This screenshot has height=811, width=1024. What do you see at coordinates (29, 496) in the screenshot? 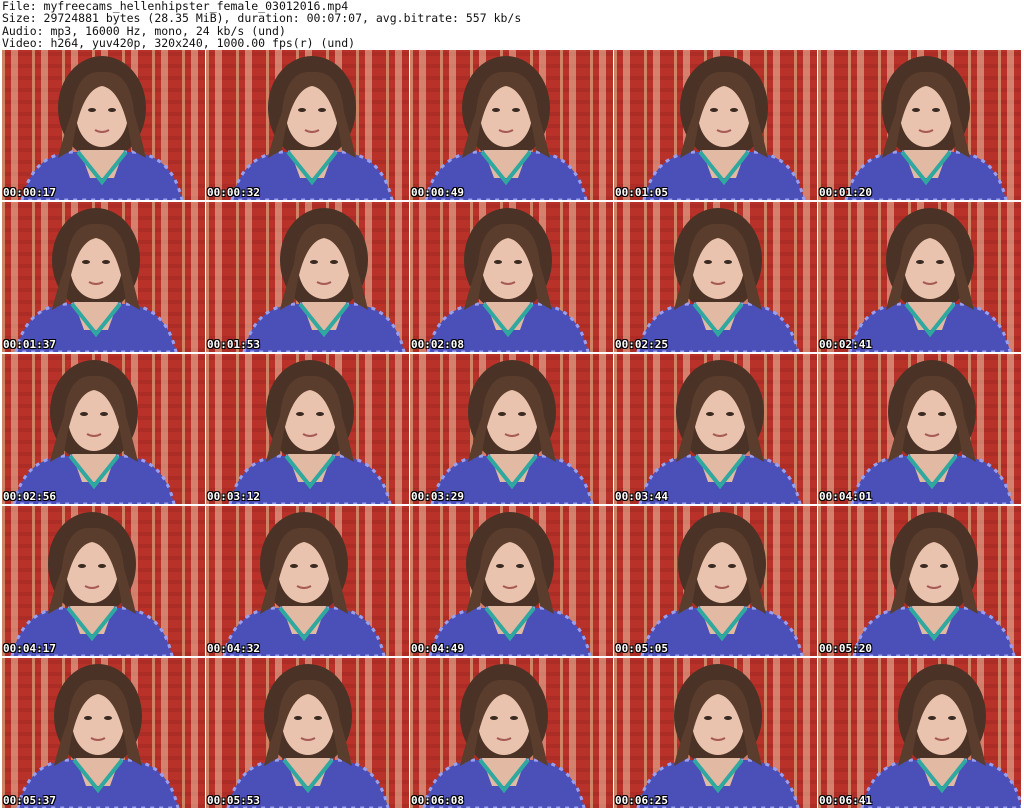
I see `thumbnail-timestamp: 00:02:56` at bounding box center [29, 496].